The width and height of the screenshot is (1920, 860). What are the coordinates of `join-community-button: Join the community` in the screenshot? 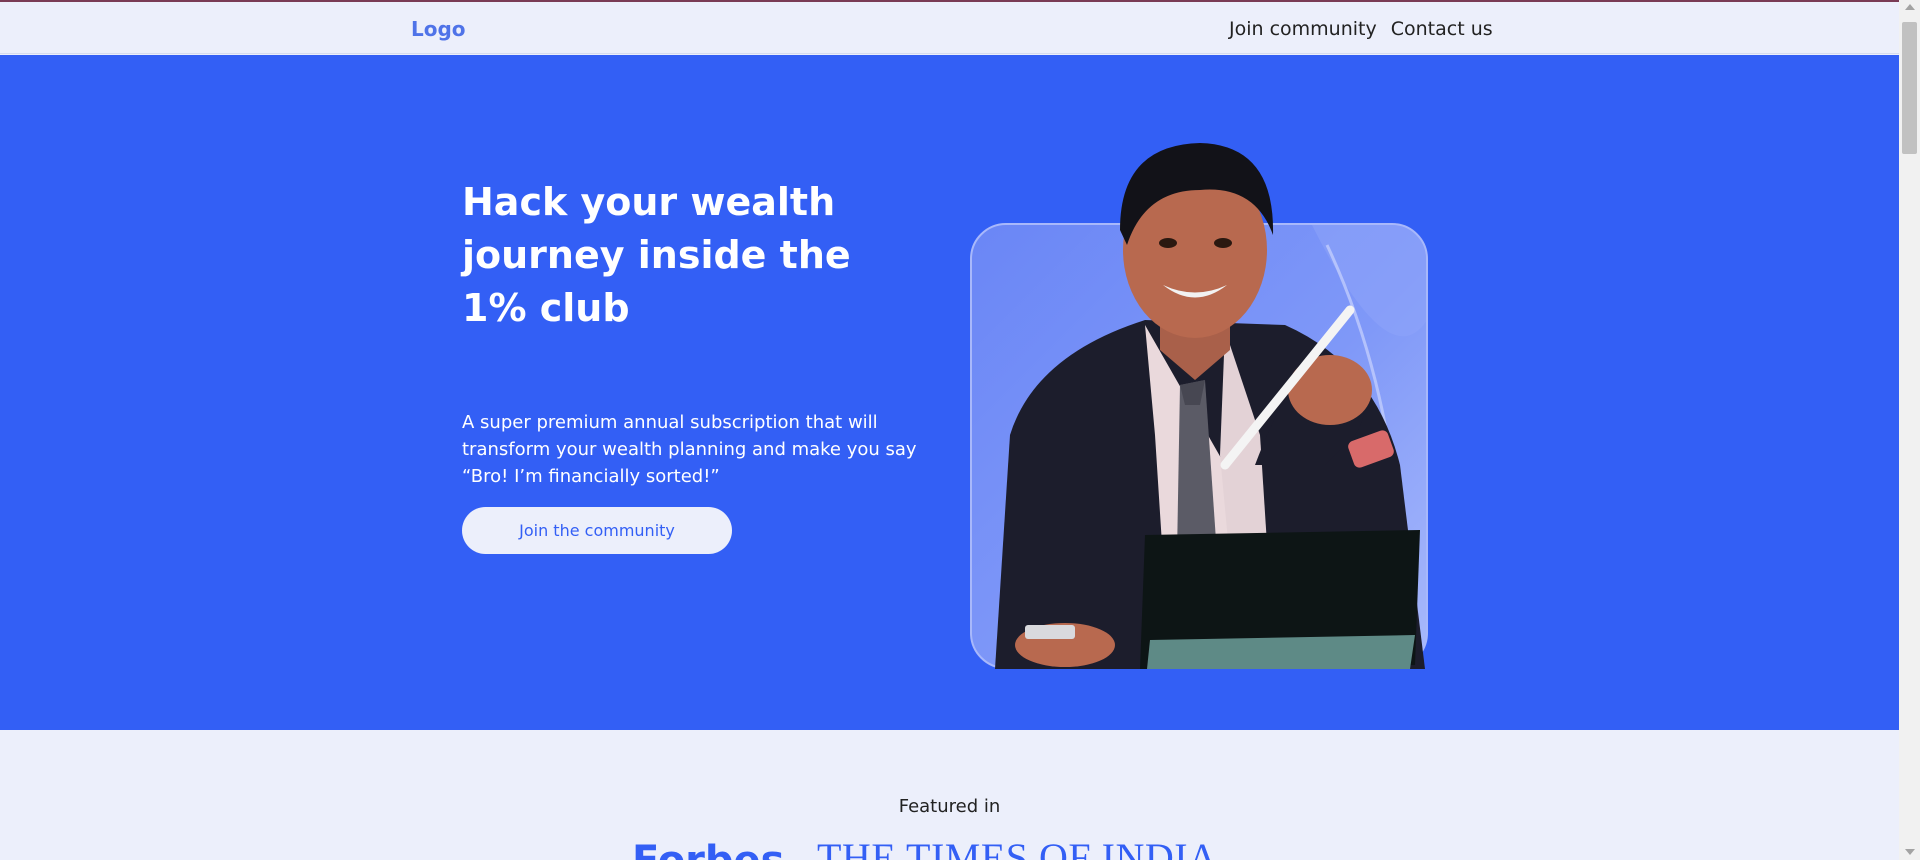 It's located at (597, 530).